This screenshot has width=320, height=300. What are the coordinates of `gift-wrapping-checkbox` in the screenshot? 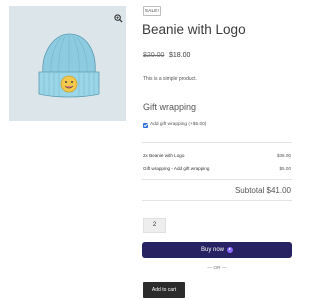 It's located at (145, 125).